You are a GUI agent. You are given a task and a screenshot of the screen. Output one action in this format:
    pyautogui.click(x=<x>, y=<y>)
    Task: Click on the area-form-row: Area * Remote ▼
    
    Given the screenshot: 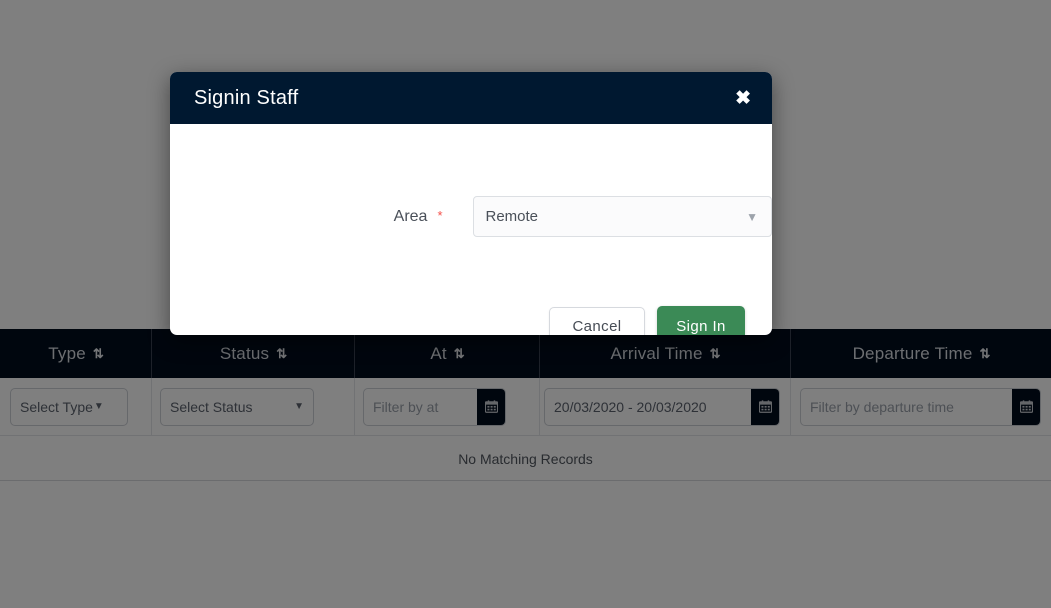 What is the action you would take?
    pyautogui.click(x=471, y=216)
    